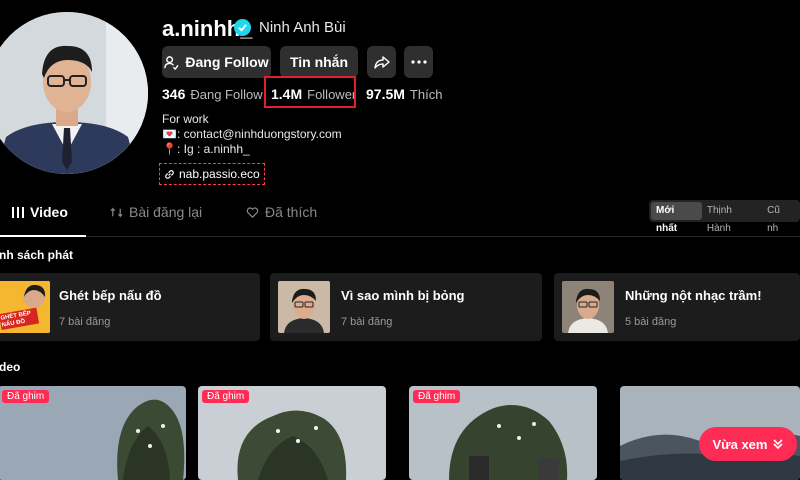  Describe the element at coordinates (778, 444) in the screenshot. I see `double-chevron-down-icon` at that location.